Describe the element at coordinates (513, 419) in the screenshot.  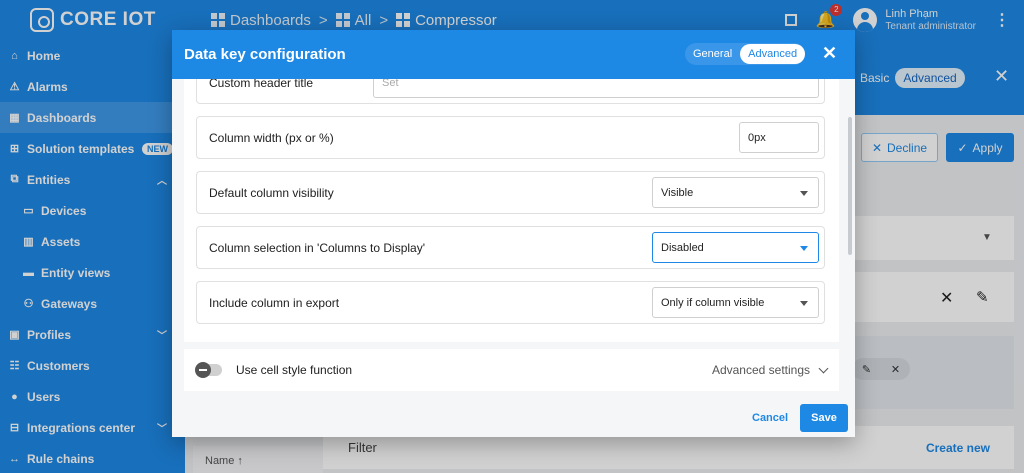
I see `dialog-actions: Cancel Save` at that location.